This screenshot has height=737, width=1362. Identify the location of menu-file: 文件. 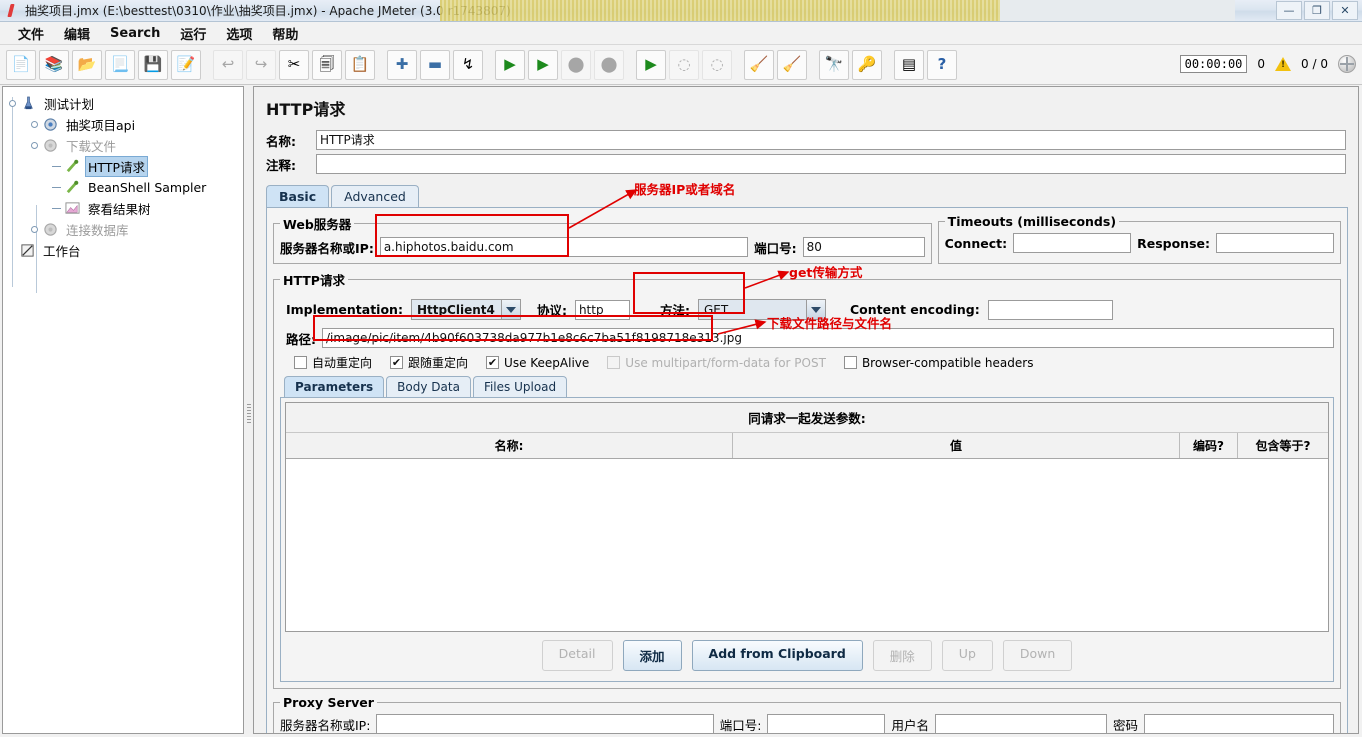
(31, 33).